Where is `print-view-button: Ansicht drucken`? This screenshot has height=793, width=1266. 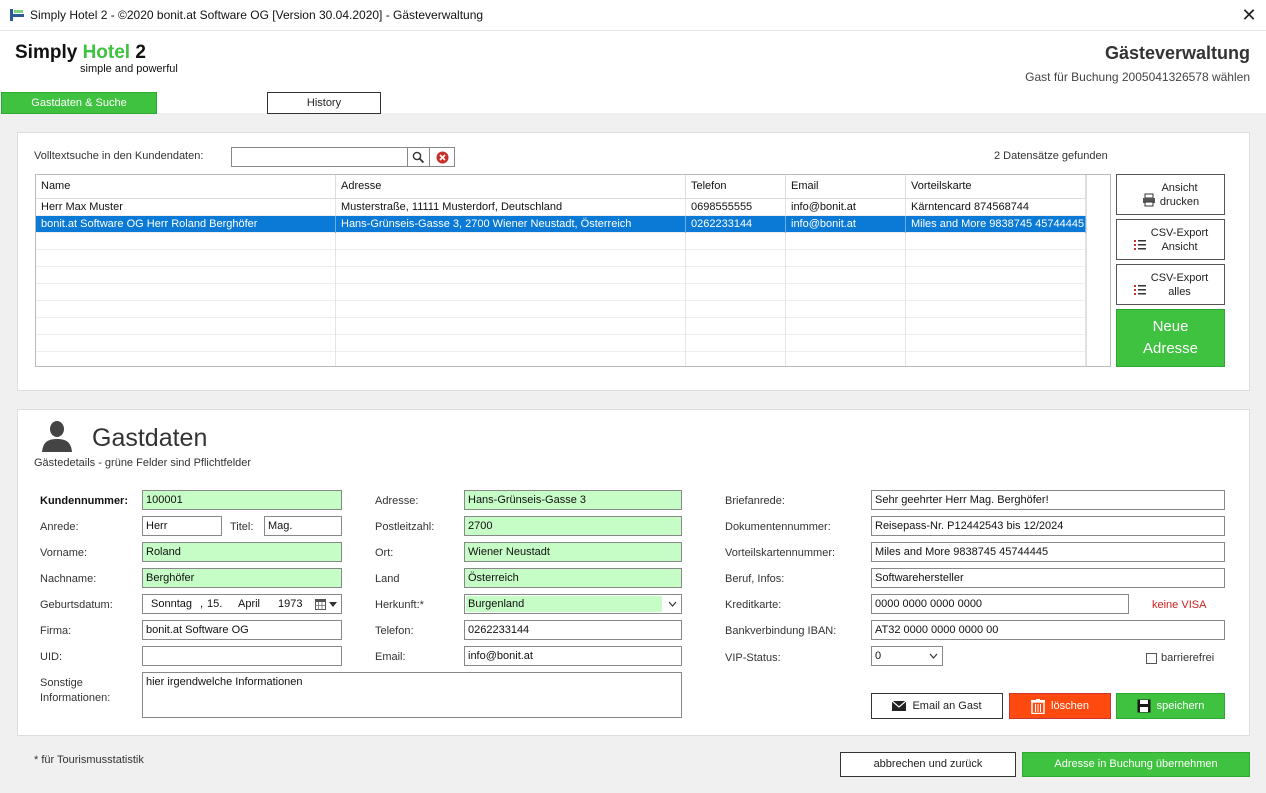 print-view-button: Ansicht drucken is located at coordinates (1170, 194).